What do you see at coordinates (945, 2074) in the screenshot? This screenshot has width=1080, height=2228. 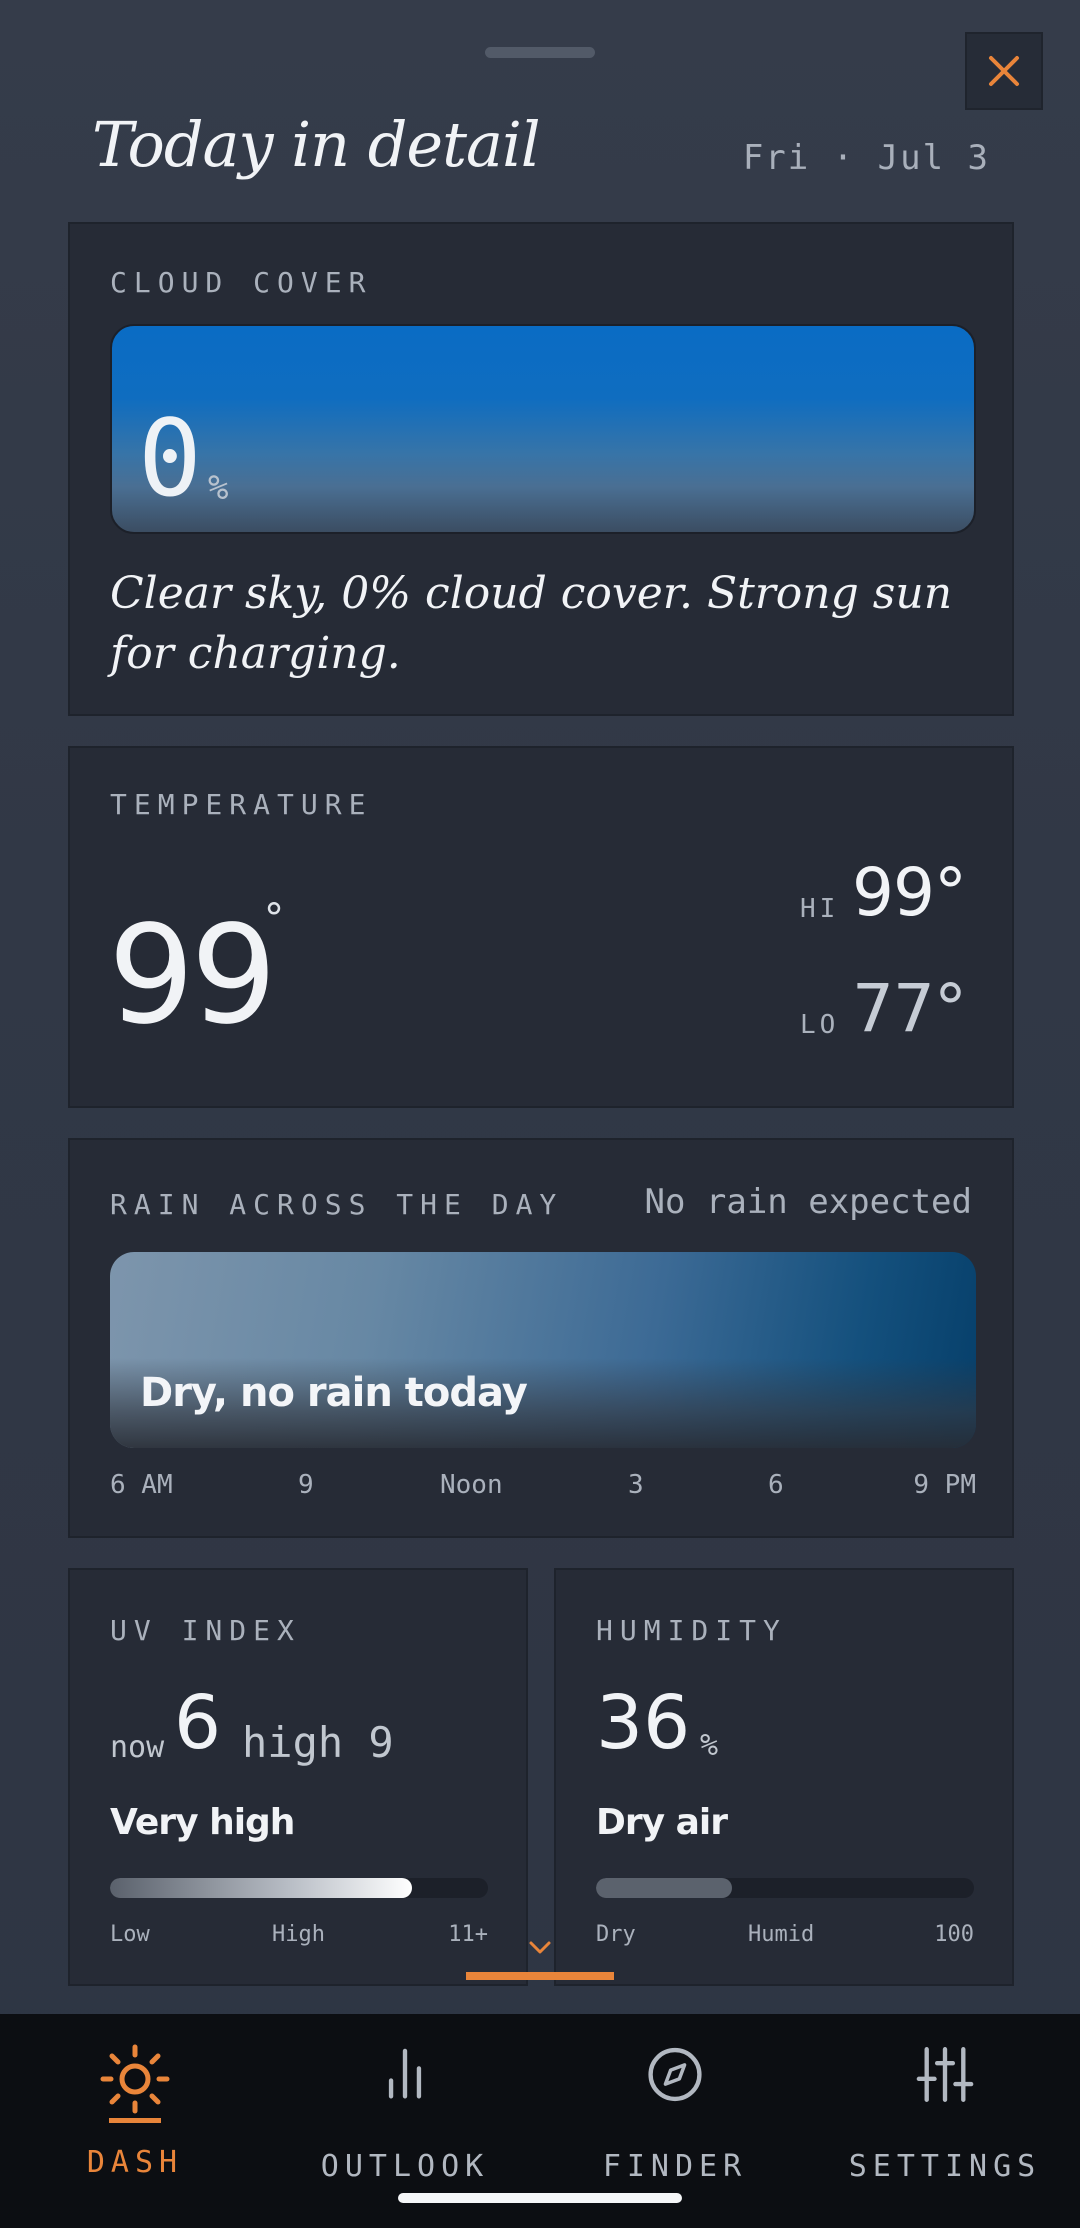 I see `sliders-icon` at bounding box center [945, 2074].